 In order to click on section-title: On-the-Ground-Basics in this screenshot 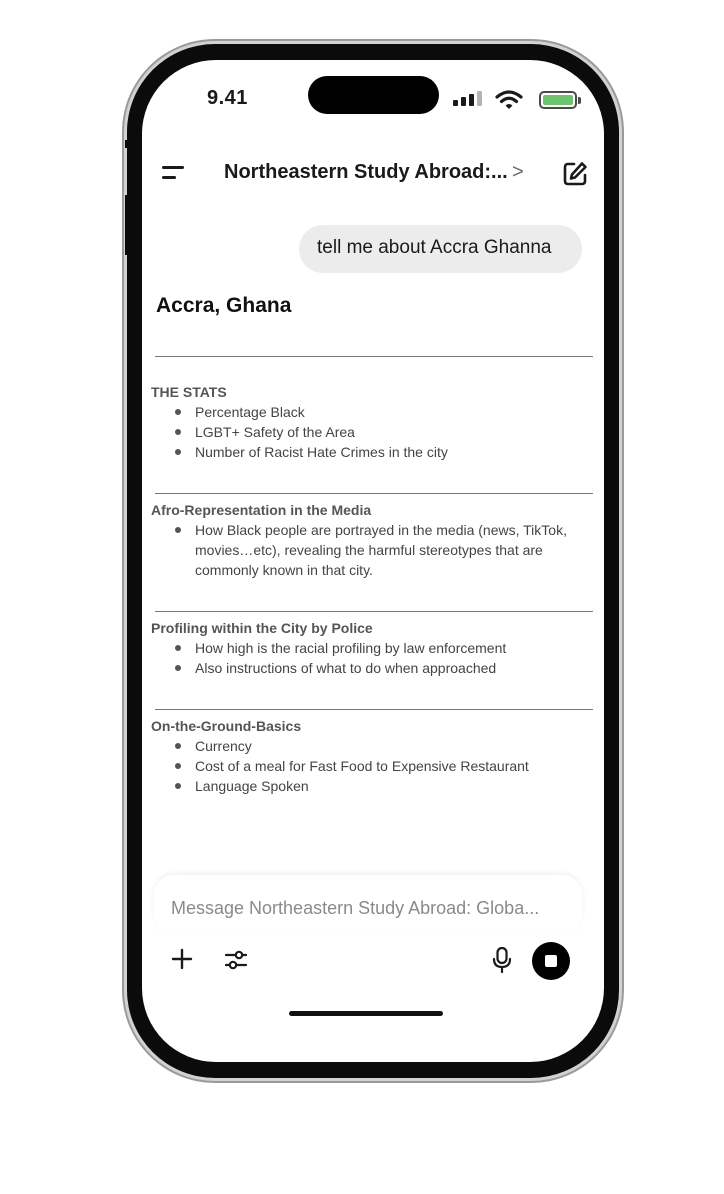, I will do `click(226, 726)`.